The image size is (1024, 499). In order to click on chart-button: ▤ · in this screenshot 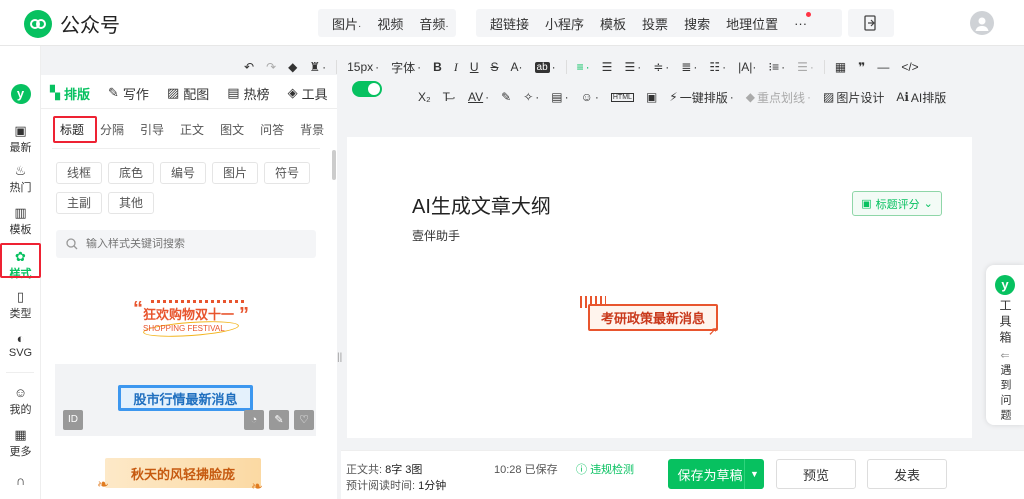, I will do `click(559, 97)`.